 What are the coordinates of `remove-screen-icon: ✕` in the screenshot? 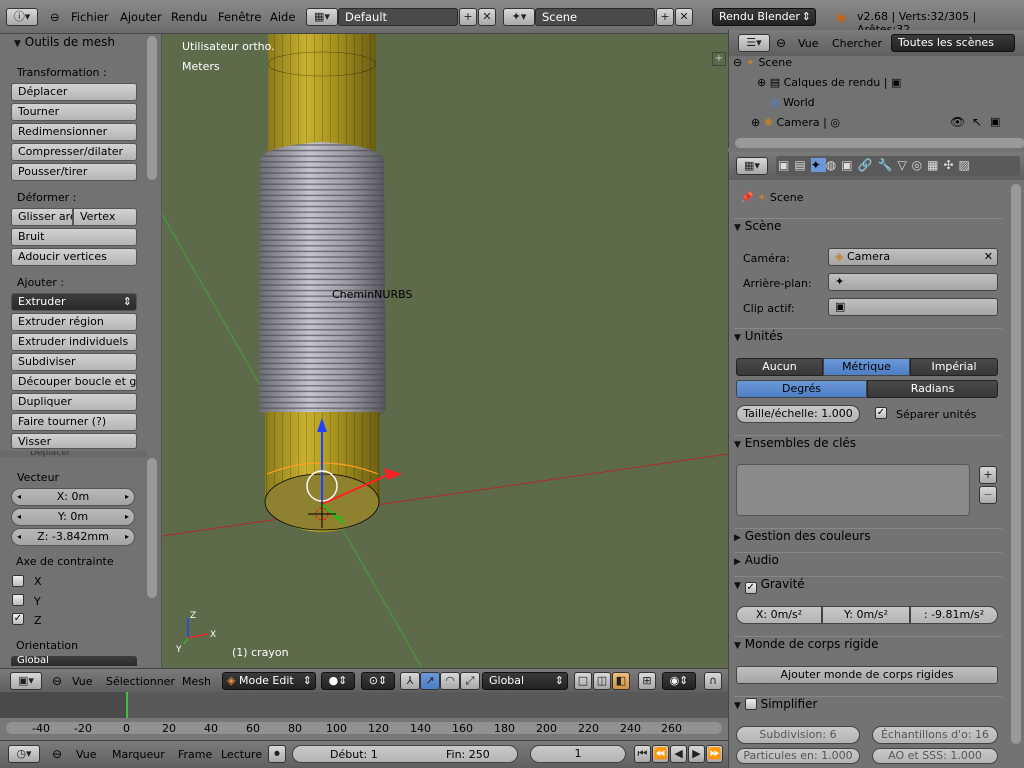 It's located at (487, 17).